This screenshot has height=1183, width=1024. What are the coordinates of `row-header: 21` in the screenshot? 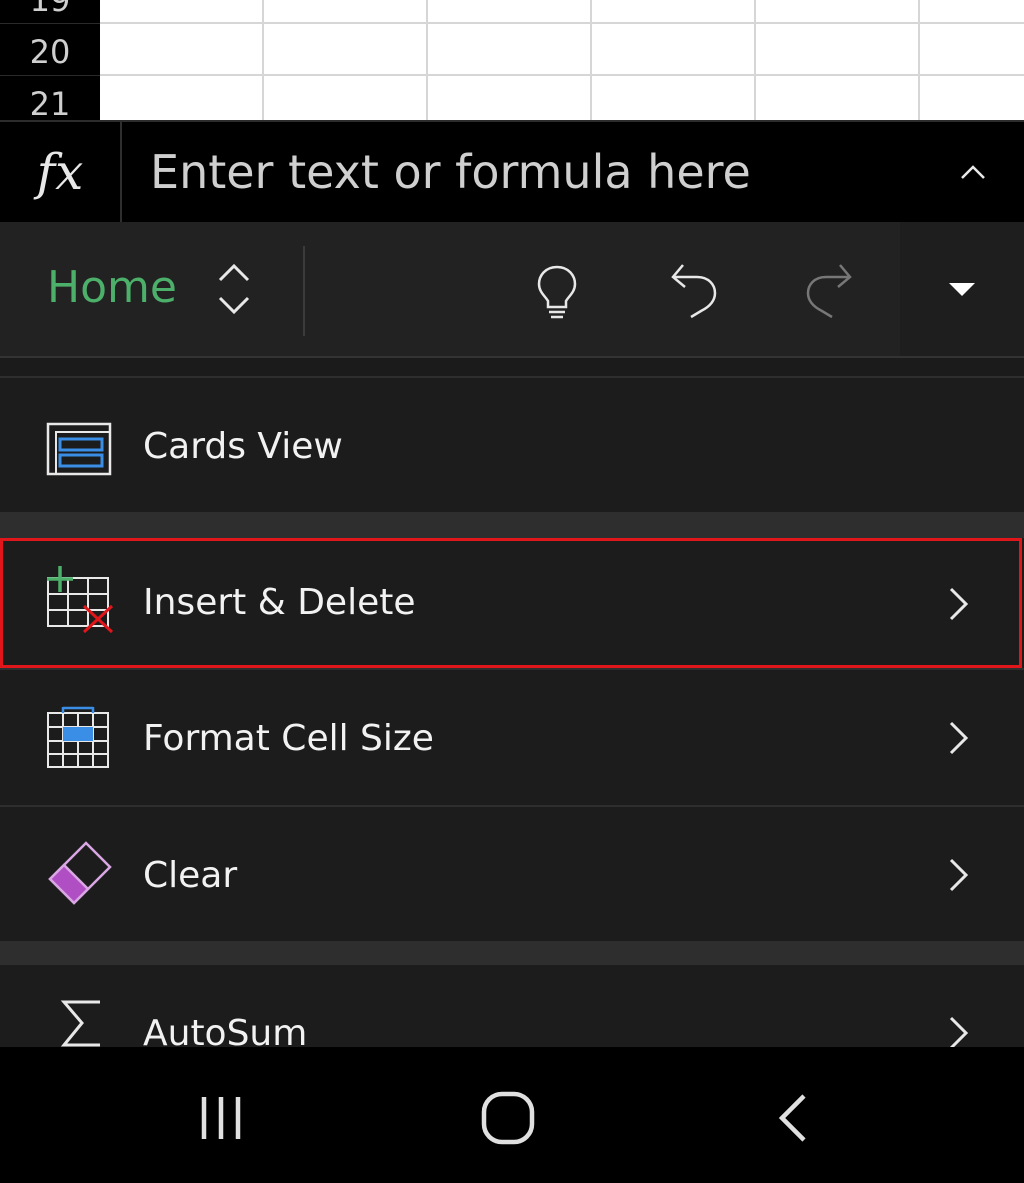 It's located at (50, 98).